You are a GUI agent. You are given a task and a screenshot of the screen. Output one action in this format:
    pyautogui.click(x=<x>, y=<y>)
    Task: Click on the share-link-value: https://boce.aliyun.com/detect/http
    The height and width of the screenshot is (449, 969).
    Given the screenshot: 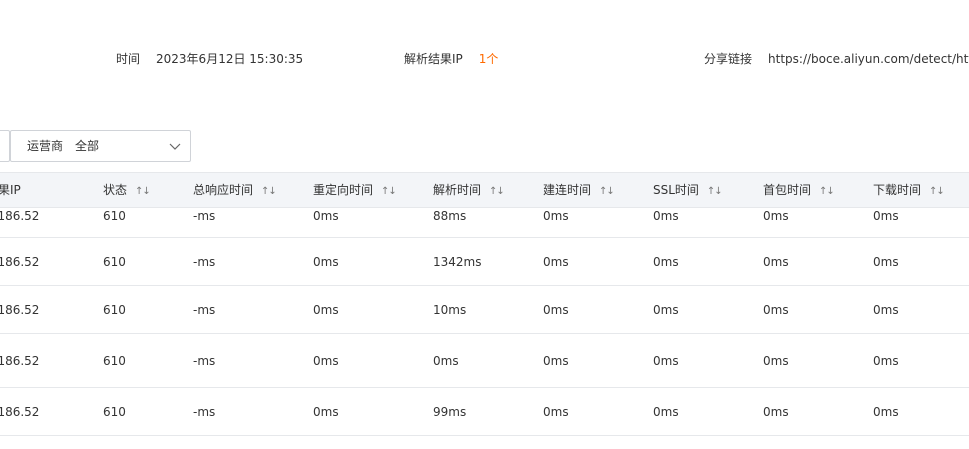 What is the action you would take?
    pyautogui.click(x=868, y=59)
    